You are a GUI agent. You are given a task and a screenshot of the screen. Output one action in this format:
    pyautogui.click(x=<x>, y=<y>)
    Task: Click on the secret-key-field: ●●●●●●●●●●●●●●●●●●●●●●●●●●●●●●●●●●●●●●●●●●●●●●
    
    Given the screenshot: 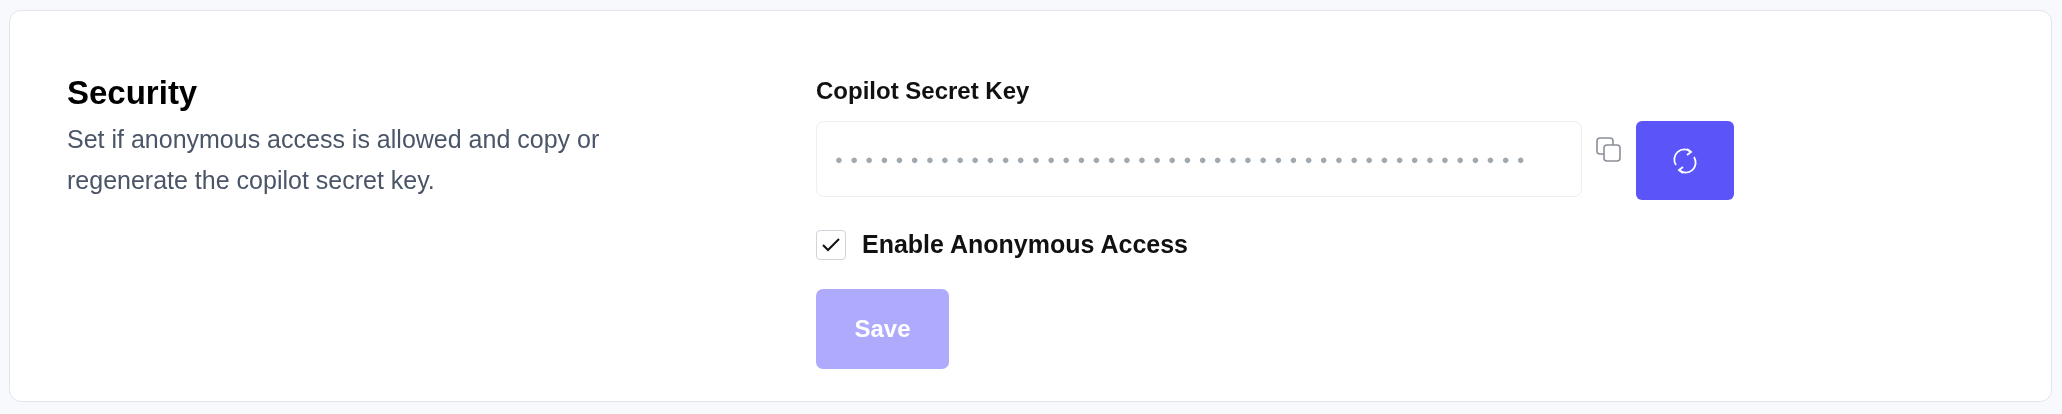 What is the action you would take?
    pyautogui.click(x=1199, y=159)
    